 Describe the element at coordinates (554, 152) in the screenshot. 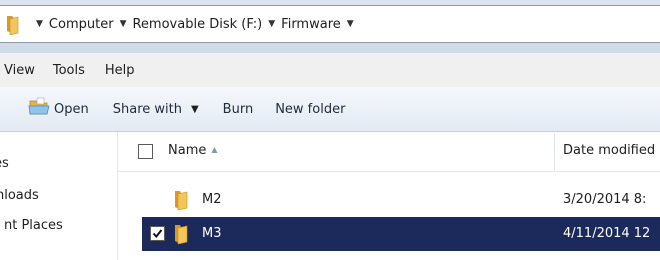

I see `column-divider` at that location.